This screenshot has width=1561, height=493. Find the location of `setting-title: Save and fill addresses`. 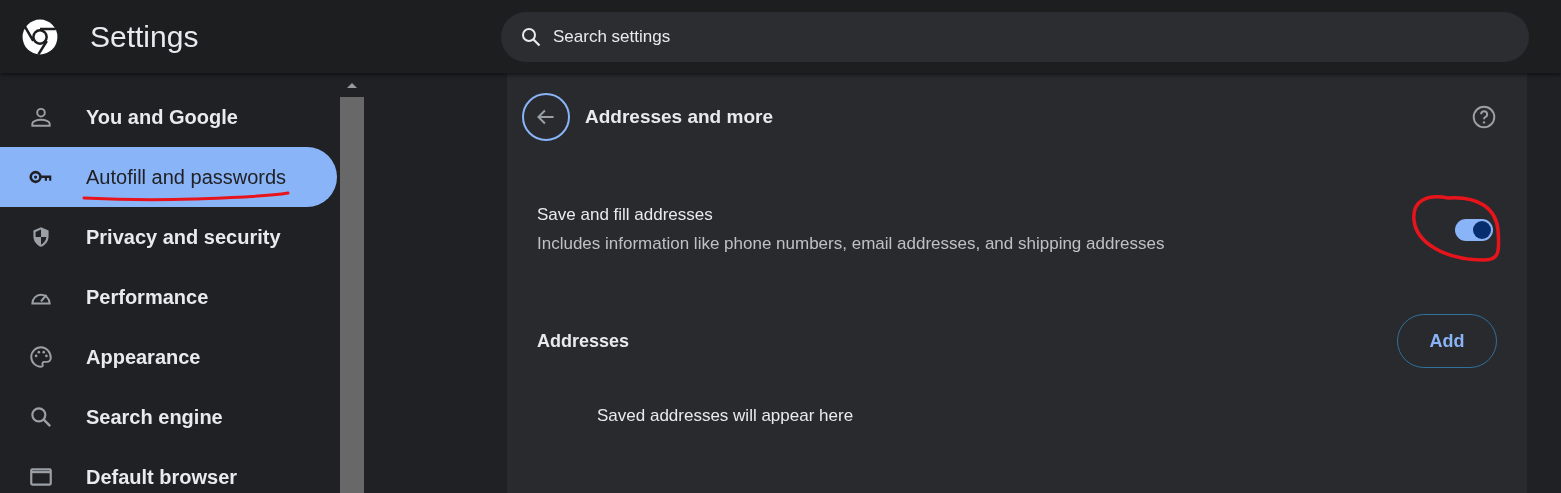

setting-title: Save and fill addresses is located at coordinates (625, 215).